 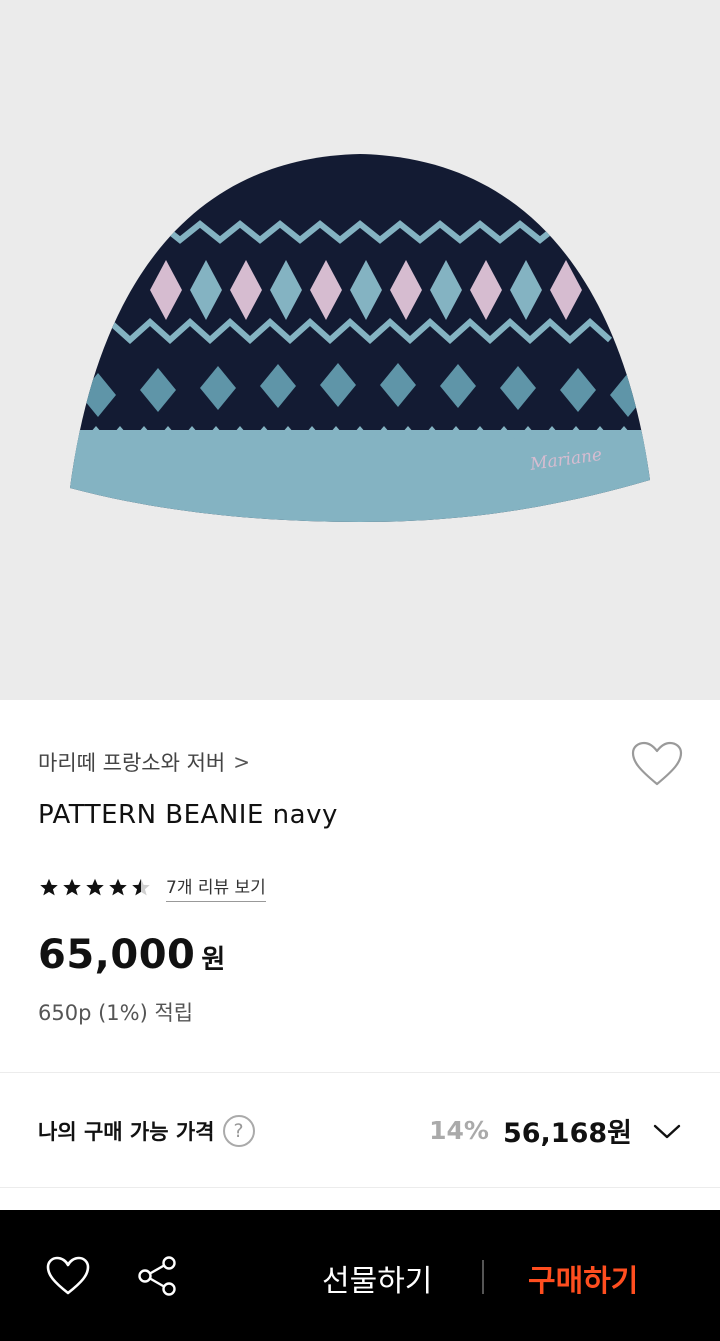 What do you see at coordinates (188, 815) in the screenshot?
I see `product-title: PATTERN BEANIE navy` at bounding box center [188, 815].